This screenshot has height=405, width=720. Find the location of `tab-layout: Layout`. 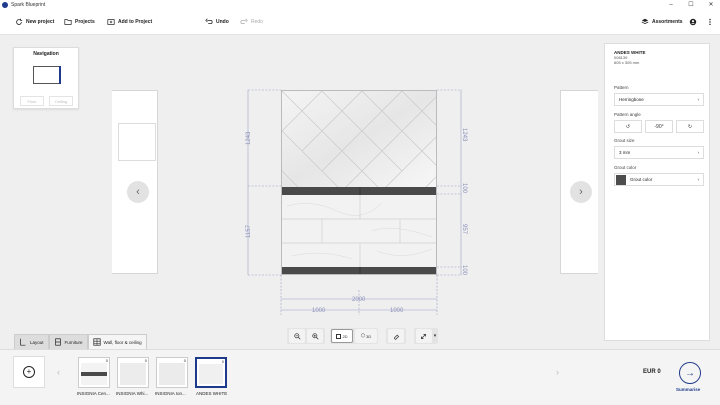

tab-layout: Layout is located at coordinates (31, 341).